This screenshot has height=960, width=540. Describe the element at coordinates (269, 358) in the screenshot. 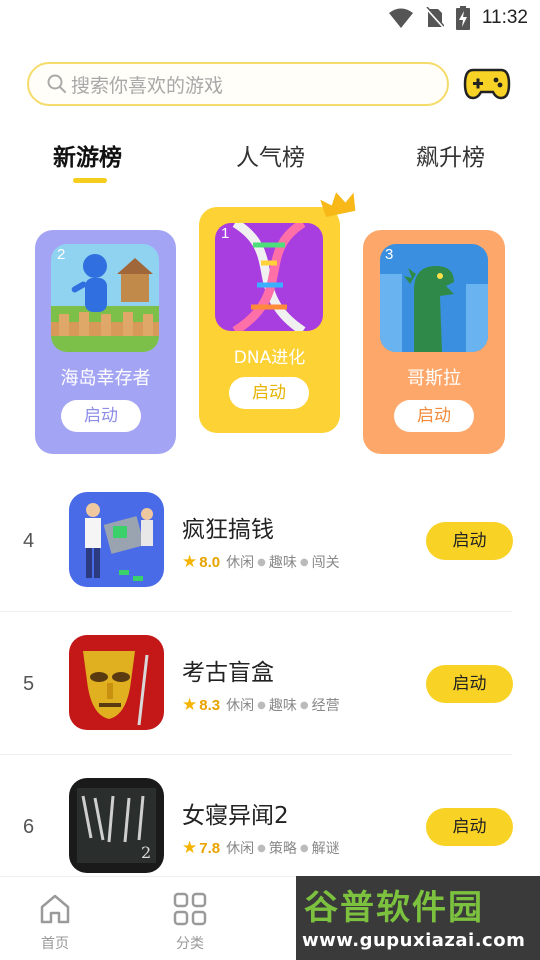

I see `podium-game-name: DNA进化` at that location.